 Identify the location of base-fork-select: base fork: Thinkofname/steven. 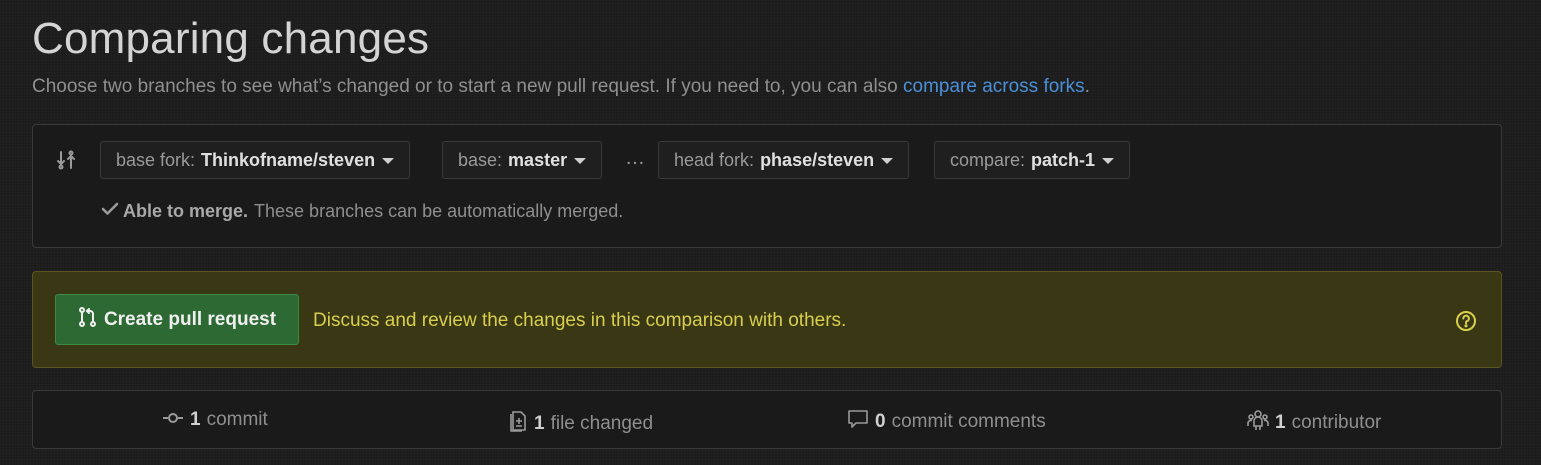
(255, 160).